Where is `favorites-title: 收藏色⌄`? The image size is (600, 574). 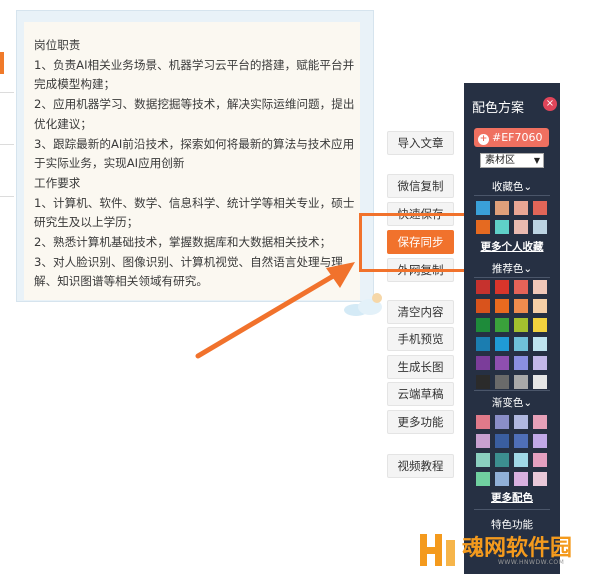 favorites-title: 收藏色⌄ is located at coordinates (512, 186).